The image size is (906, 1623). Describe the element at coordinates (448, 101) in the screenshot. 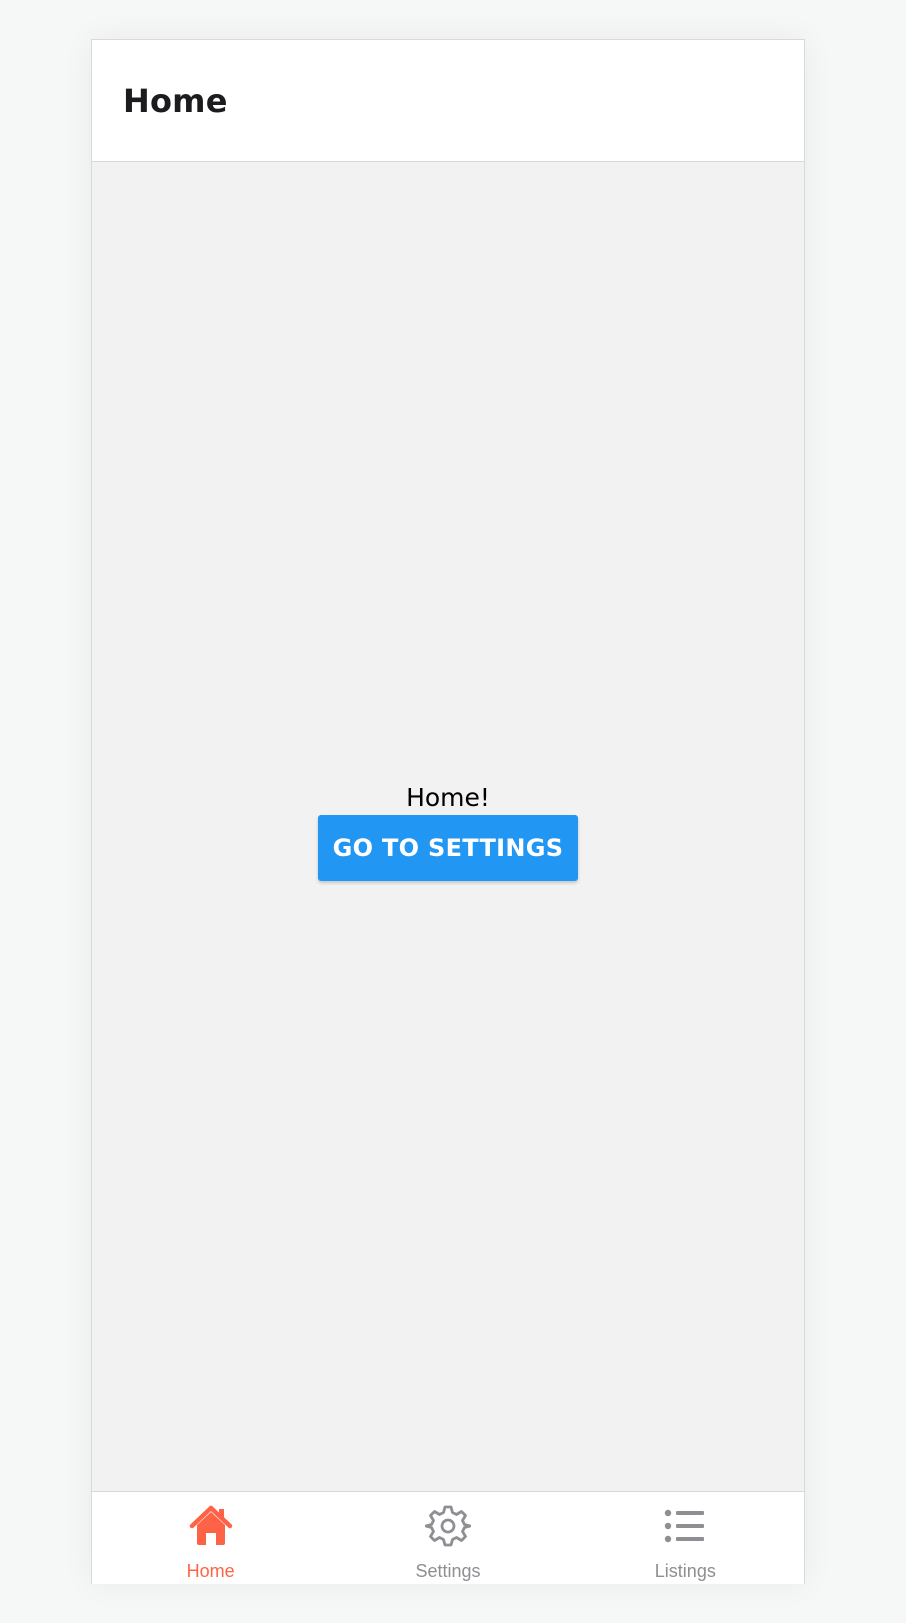

I see `navigation-header: Home` at that location.